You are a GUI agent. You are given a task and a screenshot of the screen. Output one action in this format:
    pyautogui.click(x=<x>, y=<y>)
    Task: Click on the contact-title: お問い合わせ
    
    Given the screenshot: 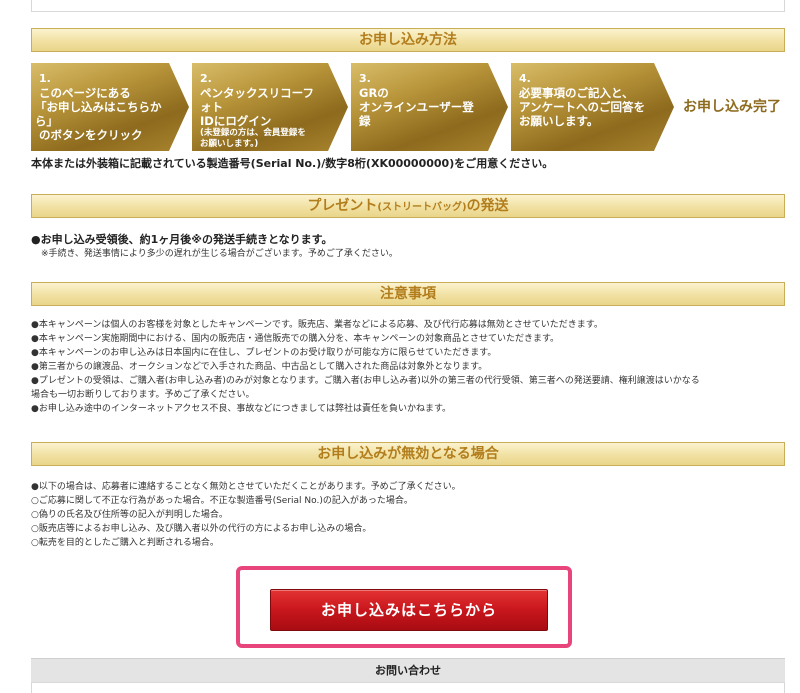 What is the action you would take?
    pyautogui.click(x=408, y=670)
    